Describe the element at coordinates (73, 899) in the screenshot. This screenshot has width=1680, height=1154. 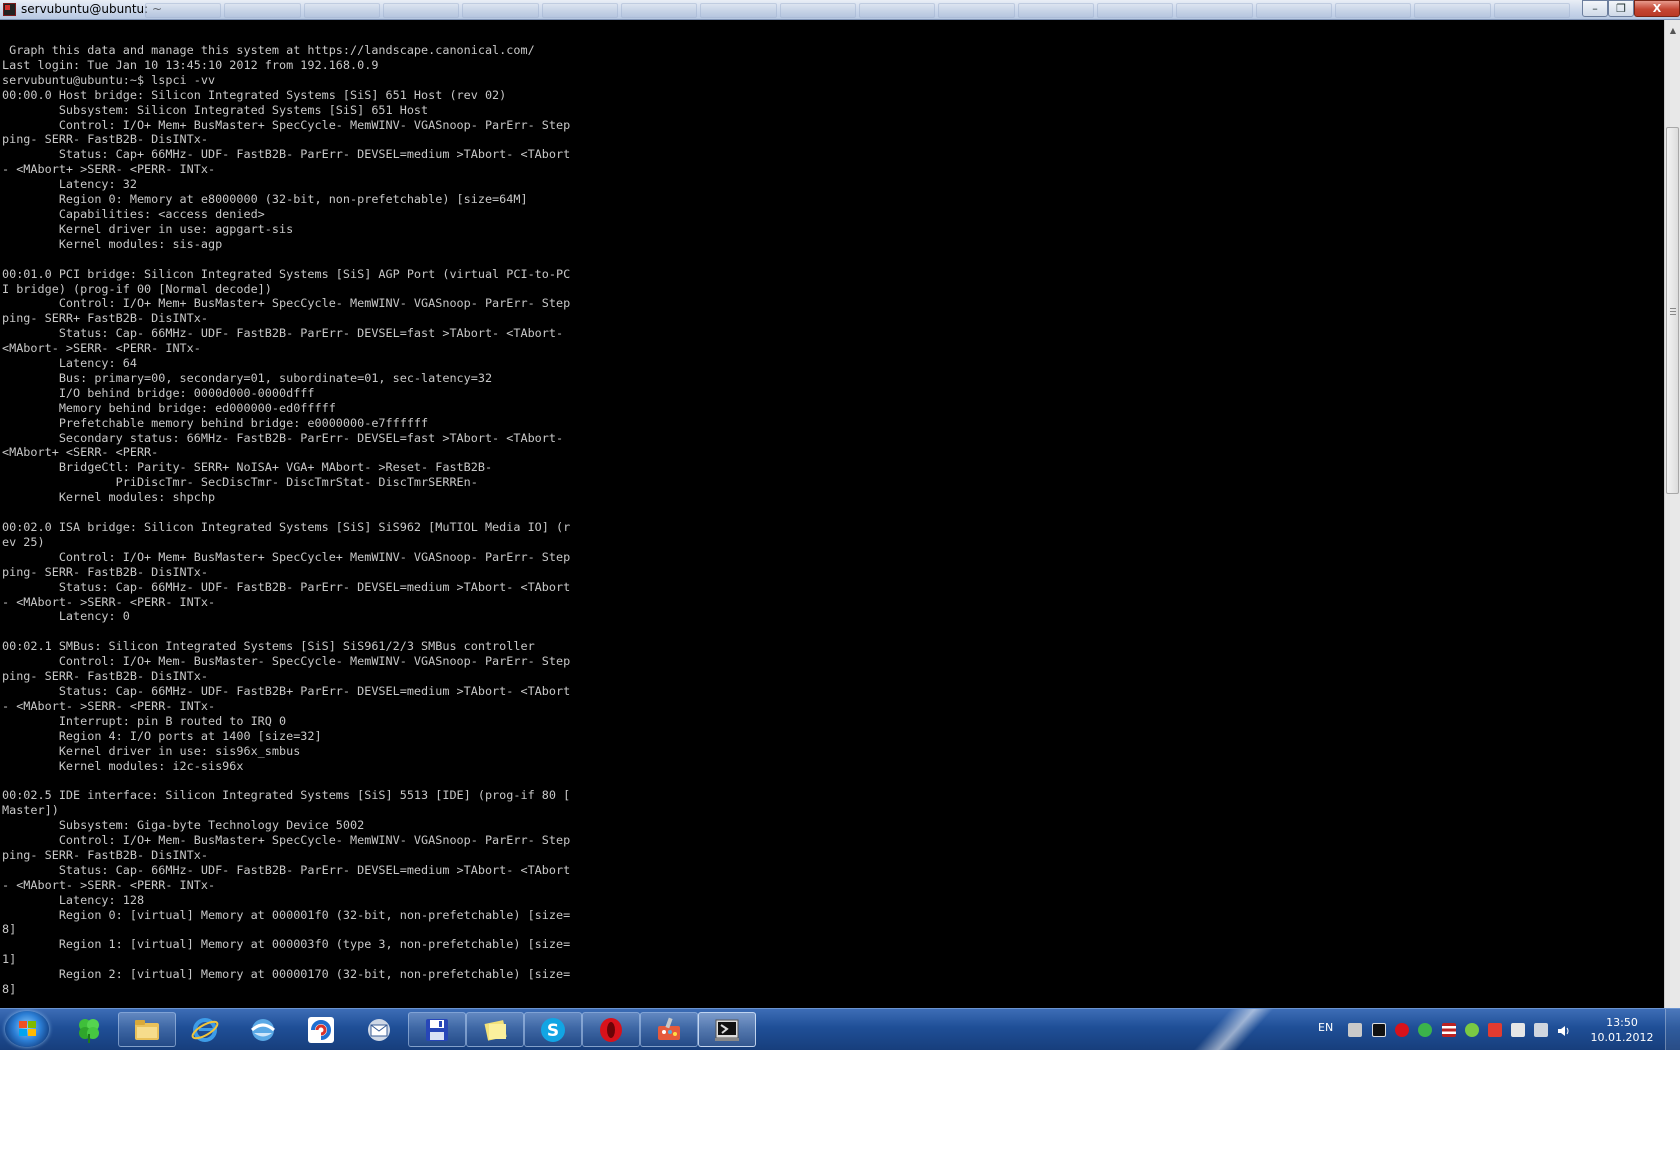
I see `terminal-line: Latency: 128` at that location.